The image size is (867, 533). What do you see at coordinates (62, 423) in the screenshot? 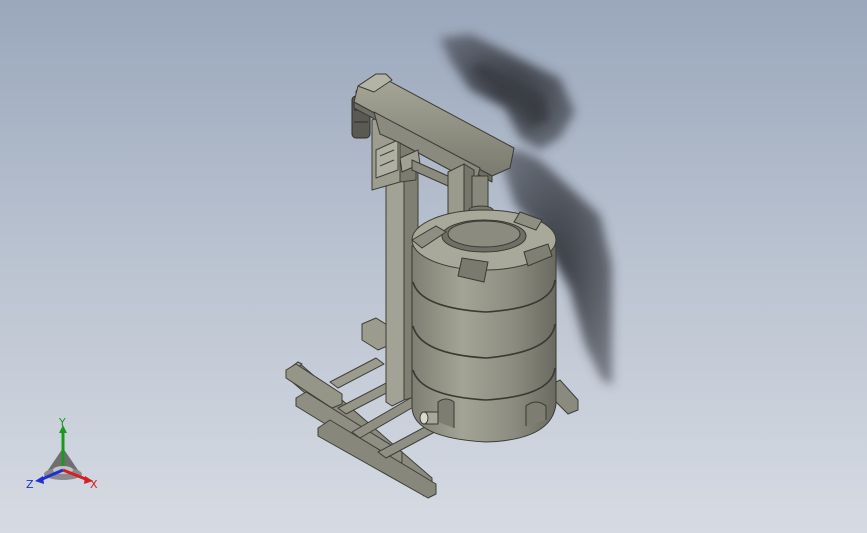
I see `y-axis-label: Y` at bounding box center [62, 423].